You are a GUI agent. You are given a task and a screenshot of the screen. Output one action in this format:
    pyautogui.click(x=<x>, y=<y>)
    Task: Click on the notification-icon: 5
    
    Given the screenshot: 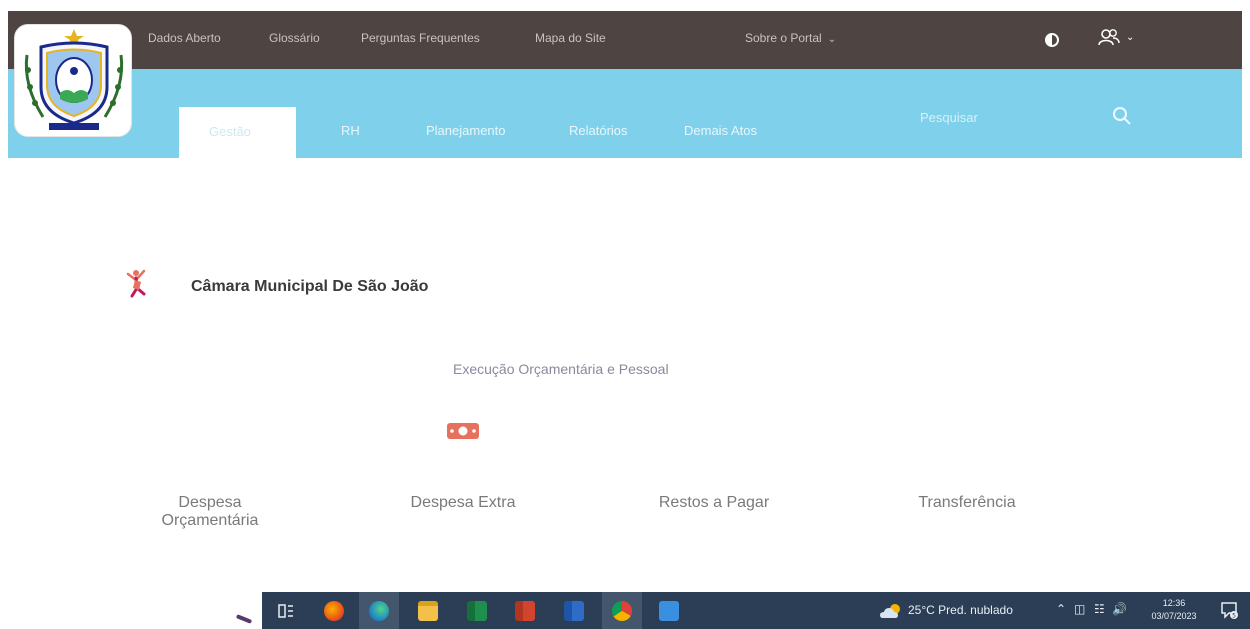 What is the action you would take?
    pyautogui.click(x=1229, y=610)
    